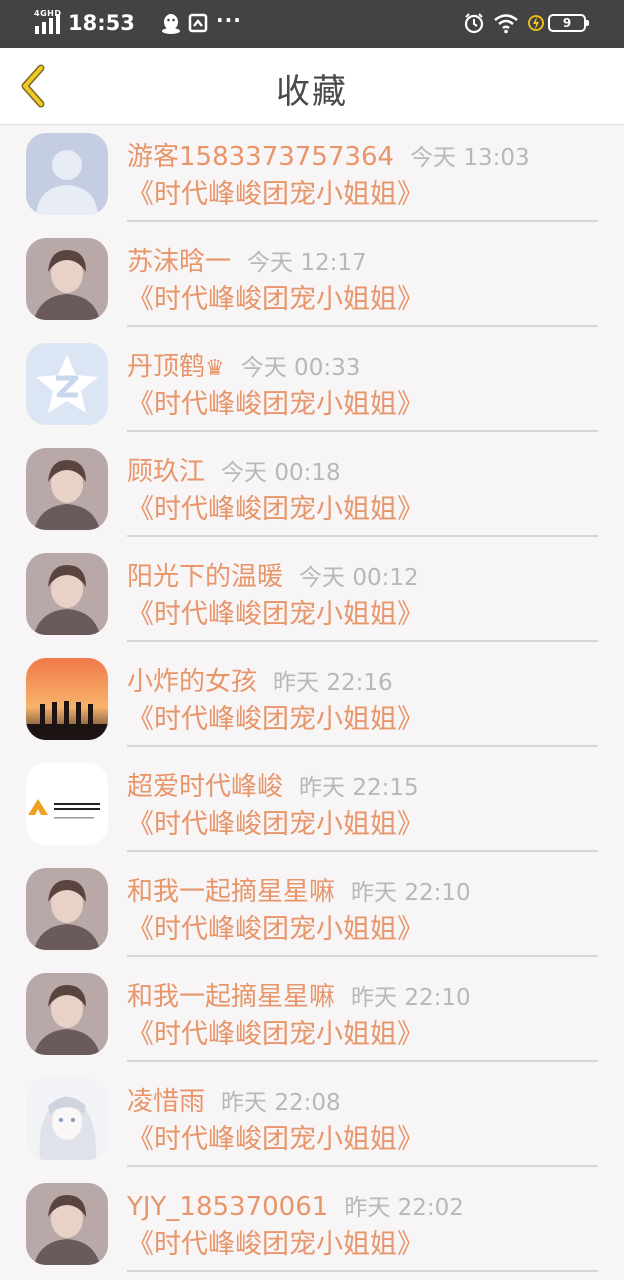 The image size is (624, 1280). I want to click on wifi-icon, so click(506, 24).